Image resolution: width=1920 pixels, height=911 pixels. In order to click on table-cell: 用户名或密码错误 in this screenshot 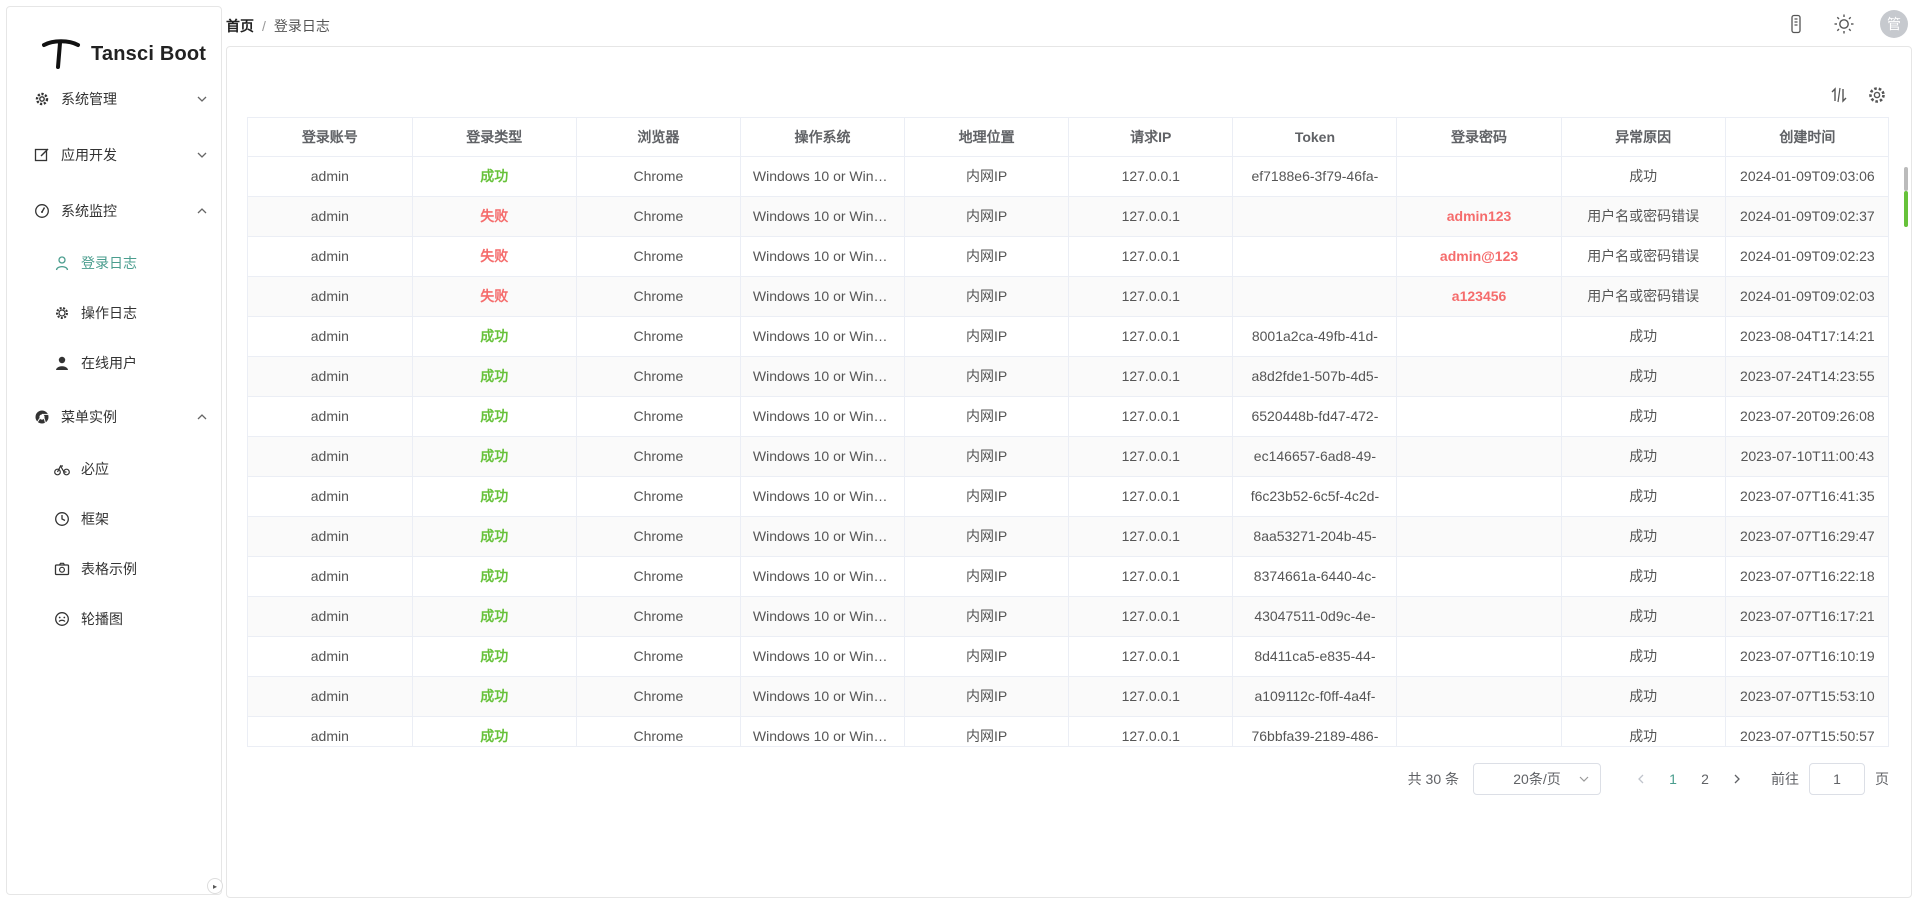, I will do `click(1643, 296)`.